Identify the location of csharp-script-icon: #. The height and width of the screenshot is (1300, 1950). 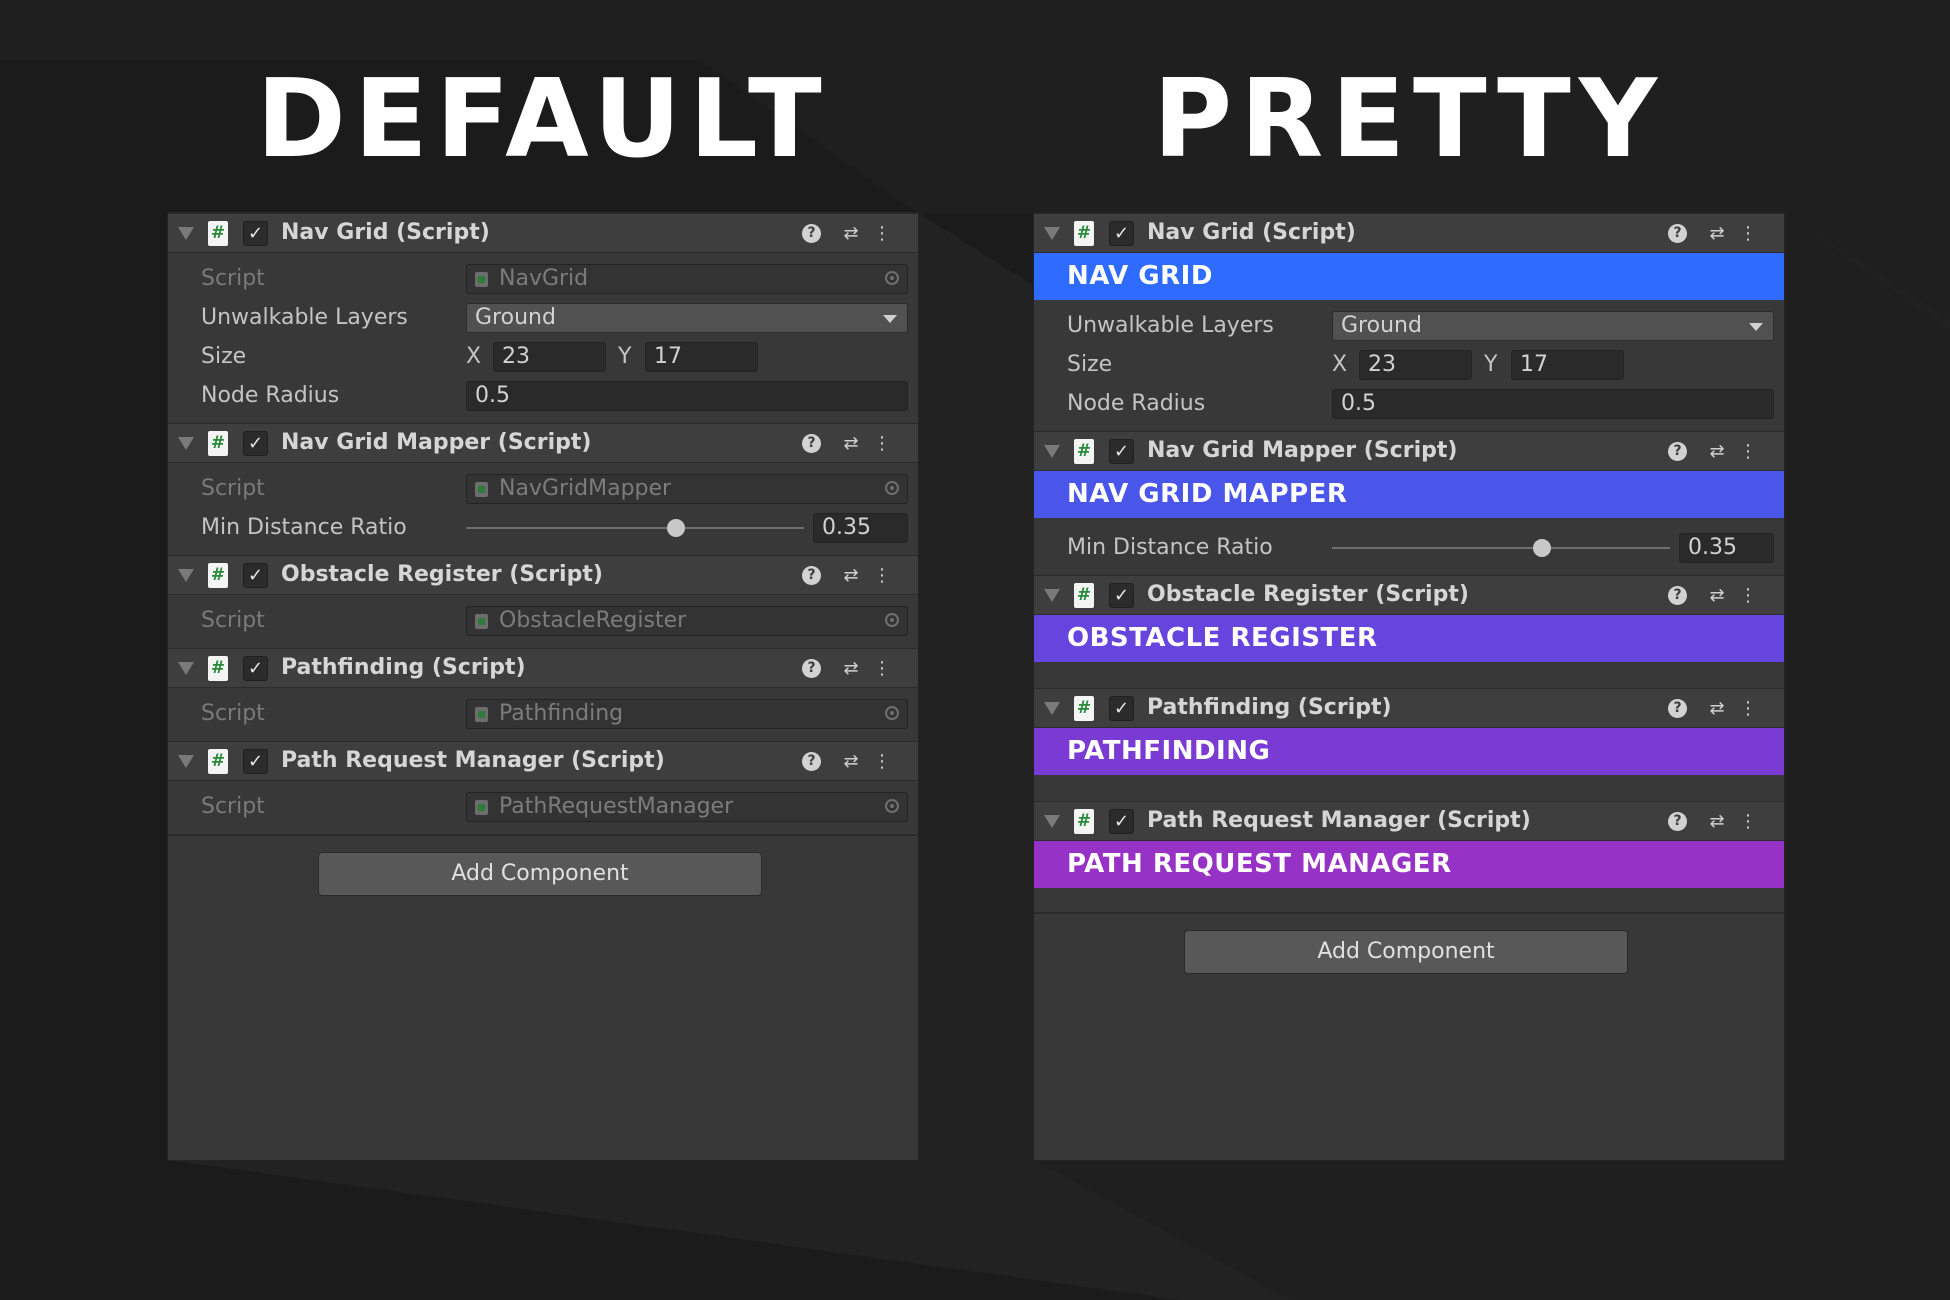
(1084, 821).